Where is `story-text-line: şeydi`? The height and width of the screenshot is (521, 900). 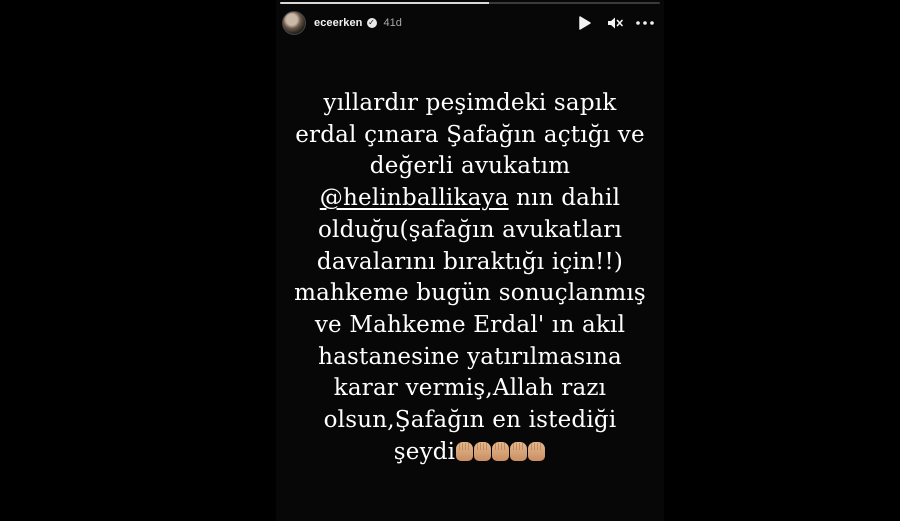
story-text-line: şeydi is located at coordinates (470, 453).